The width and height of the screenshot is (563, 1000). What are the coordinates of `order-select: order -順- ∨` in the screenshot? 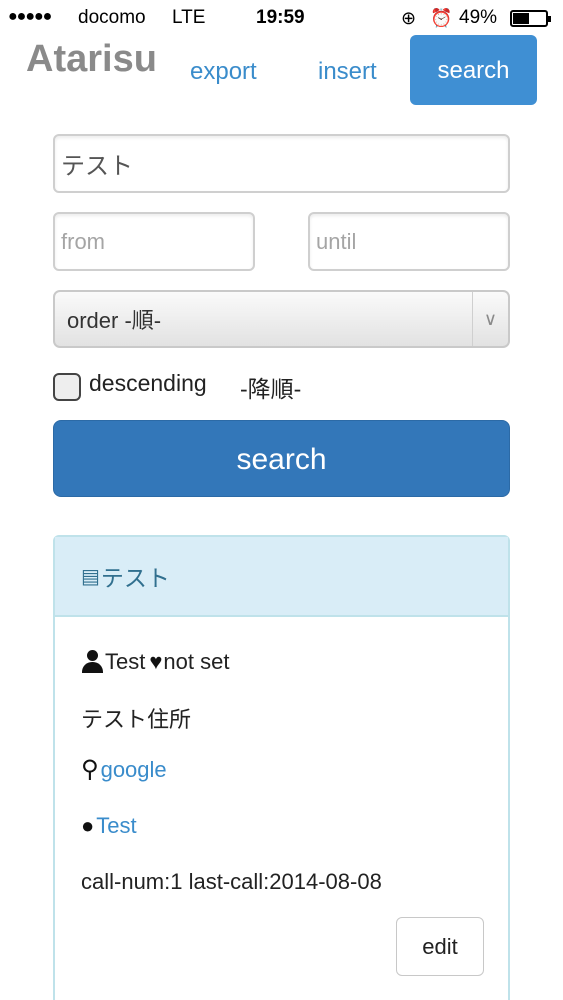 It's located at (281, 319).